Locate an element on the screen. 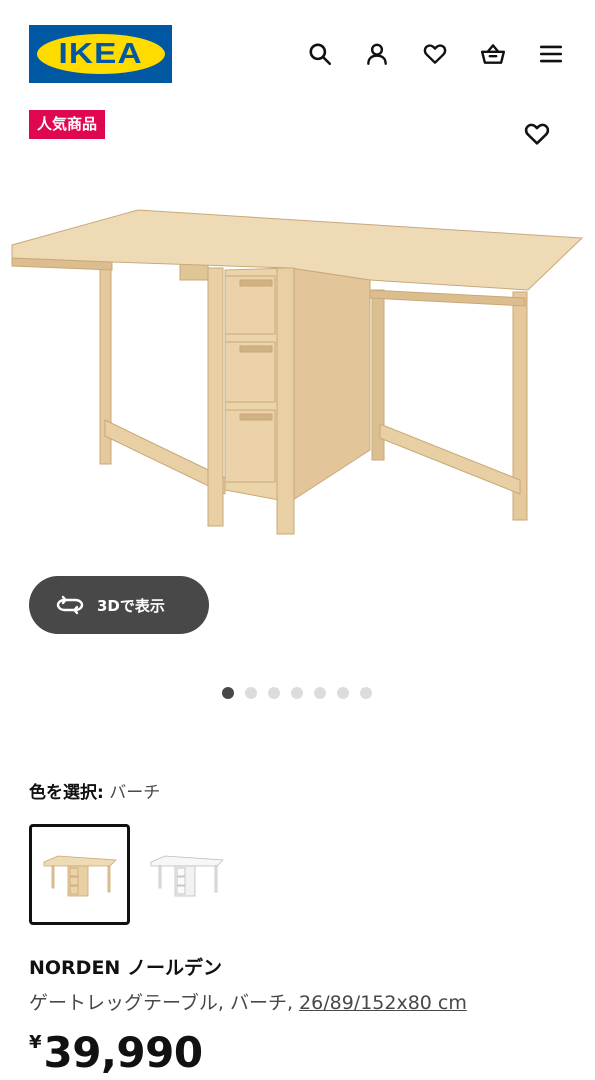 Image resolution: width=595 pixels, height=1080 pixels. view-3d-label: 3Dで表示 is located at coordinates (131, 605).